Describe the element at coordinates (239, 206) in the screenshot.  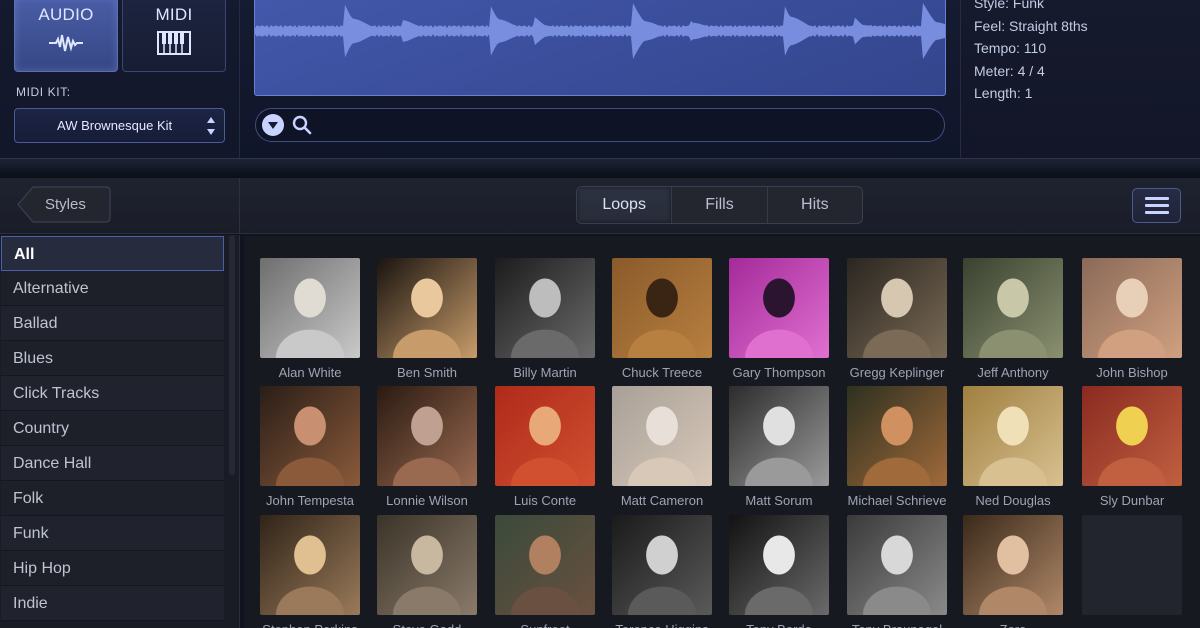
I see `toolbar-separator` at that location.